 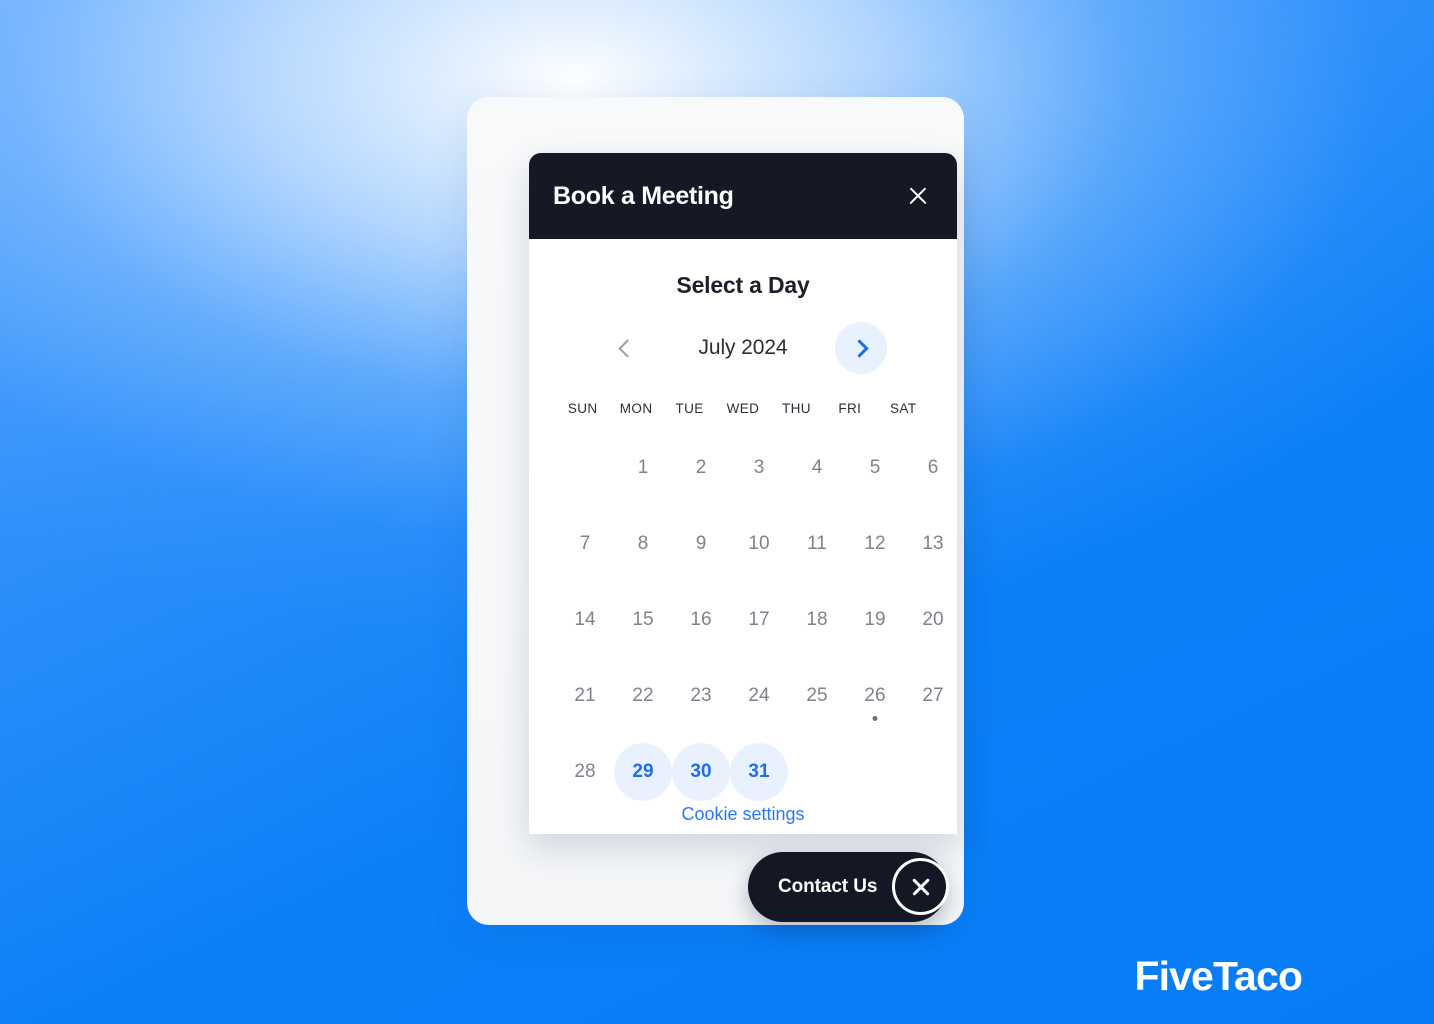 I want to click on calendar-day-6: 6, so click(x=933, y=467).